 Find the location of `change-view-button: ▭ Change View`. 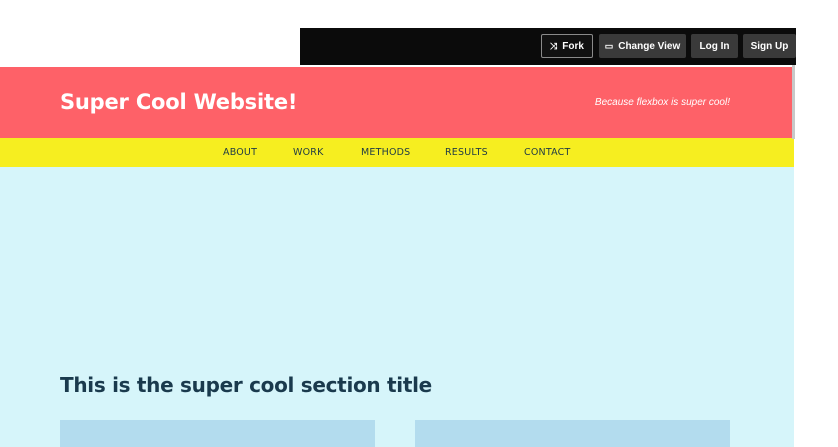

change-view-button: ▭ Change View is located at coordinates (642, 46).